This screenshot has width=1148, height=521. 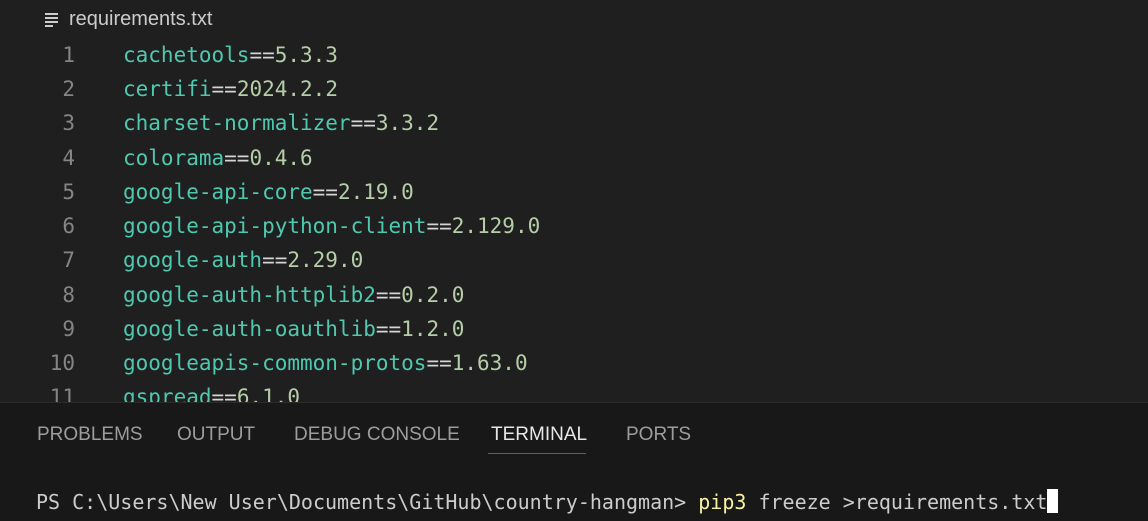 I want to click on breadcrumb-filename: requirements.txt, so click(x=140, y=19).